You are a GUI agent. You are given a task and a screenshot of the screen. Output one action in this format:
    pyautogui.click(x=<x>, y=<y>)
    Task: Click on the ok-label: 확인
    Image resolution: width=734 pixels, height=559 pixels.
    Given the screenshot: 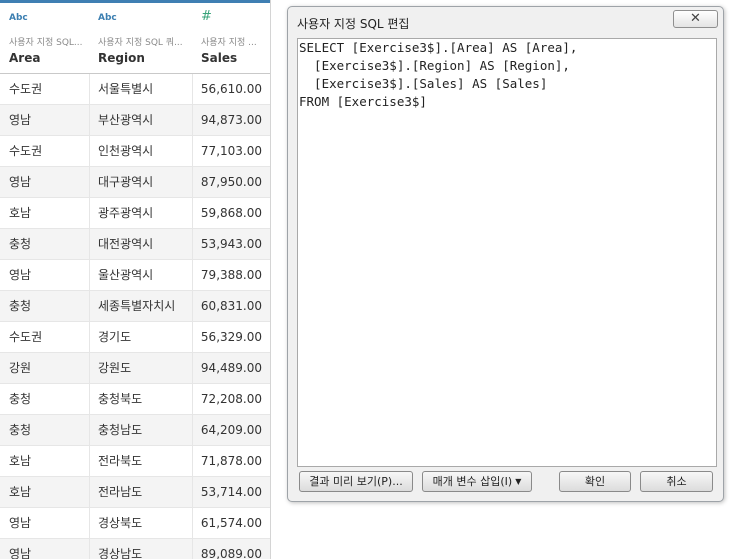 What is the action you would take?
    pyautogui.click(x=595, y=481)
    